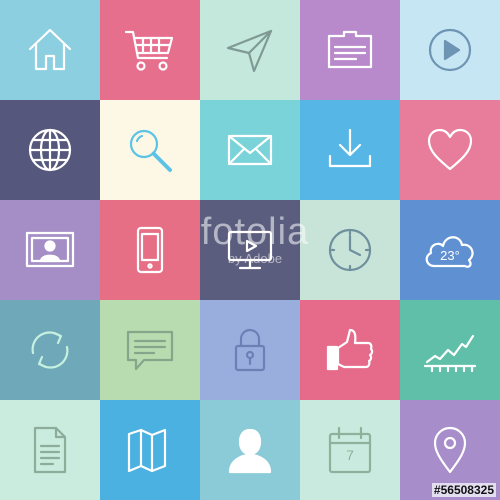 The image size is (500, 500). I want to click on home-icon, so click(50, 49).